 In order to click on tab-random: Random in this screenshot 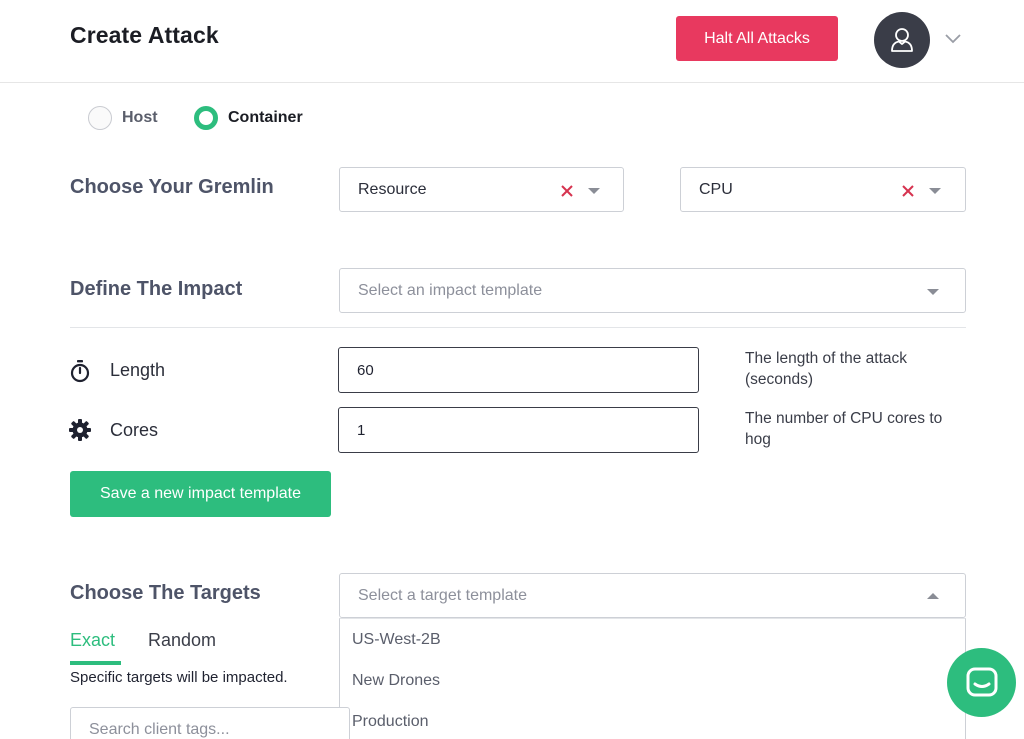, I will do `click(182, 640)`.